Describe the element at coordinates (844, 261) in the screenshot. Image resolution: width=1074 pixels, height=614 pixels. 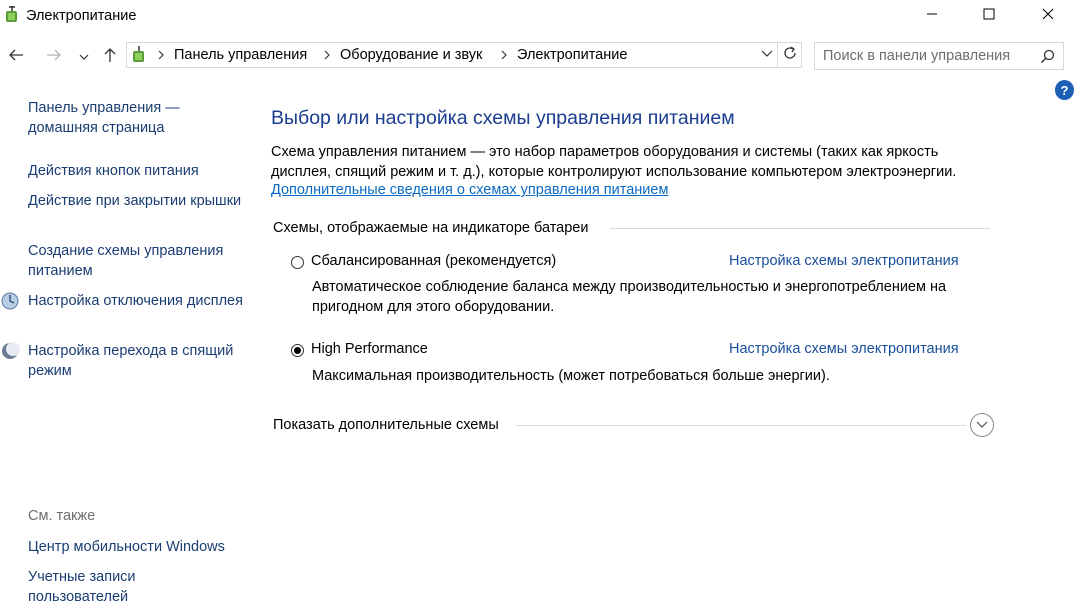
I see `plan-settings-link-balanced: Настройка схемы электропитания` at that location.